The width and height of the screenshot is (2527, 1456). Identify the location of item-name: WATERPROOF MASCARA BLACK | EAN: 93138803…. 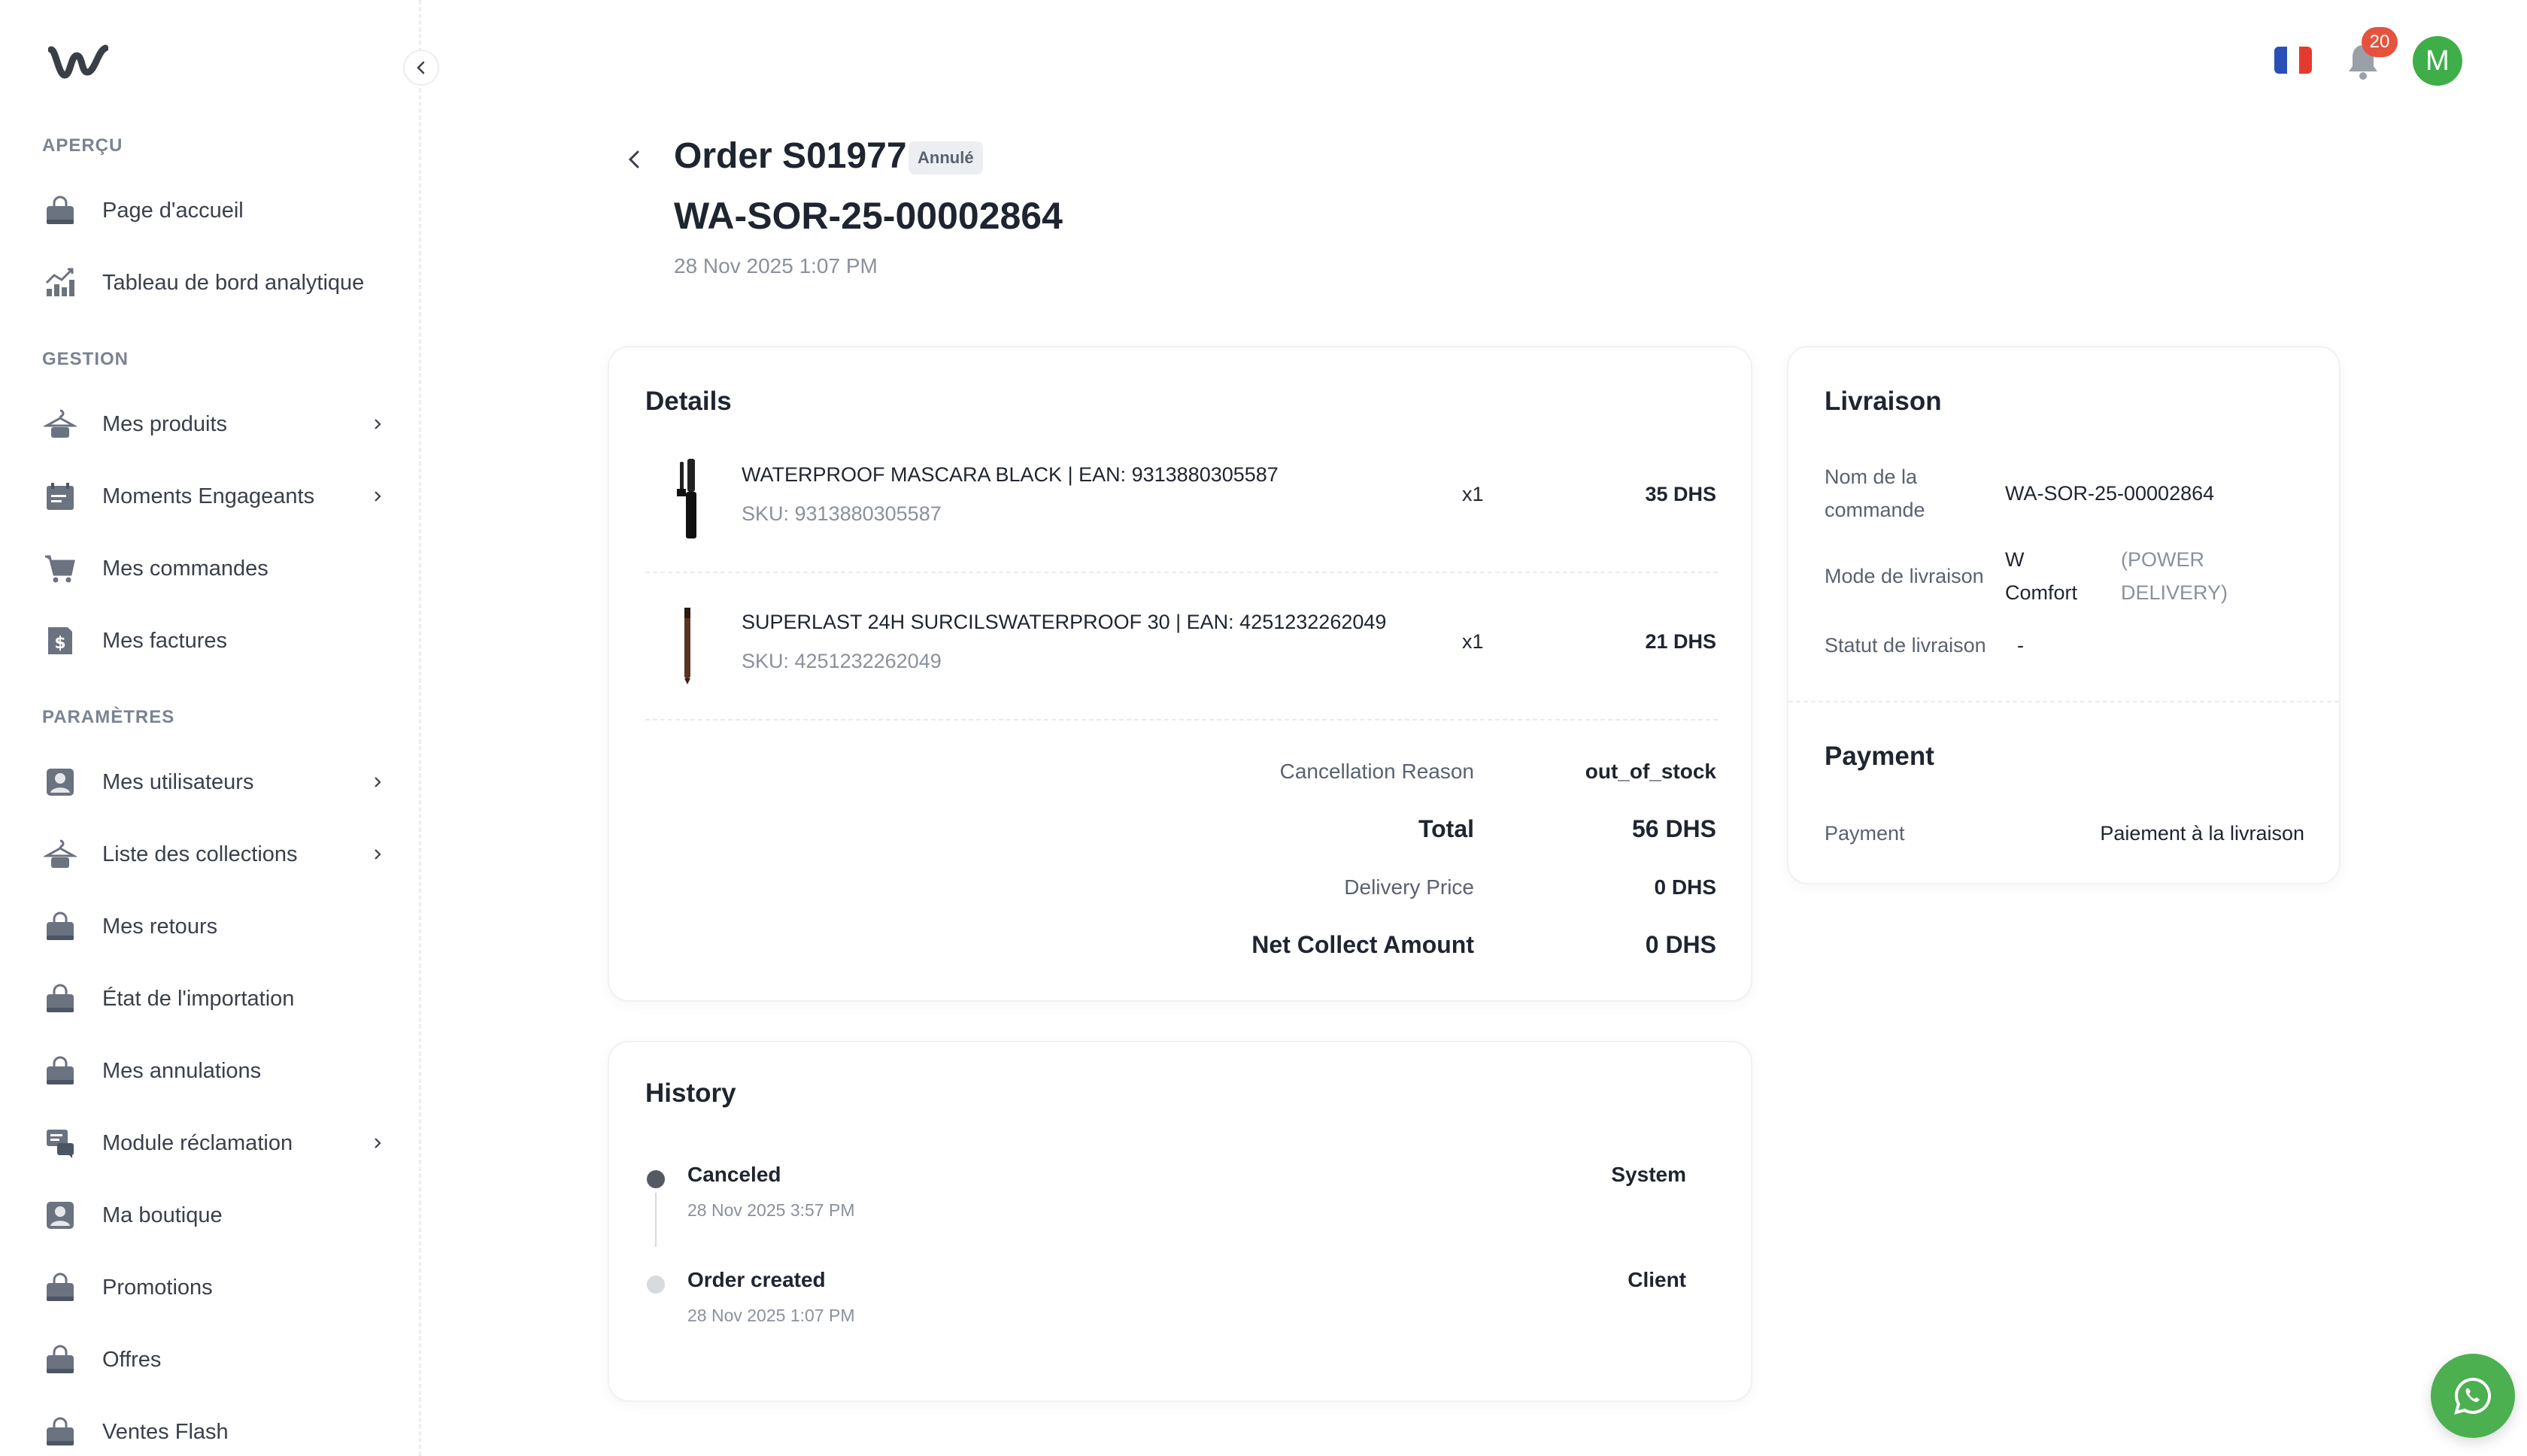
(1010, 475).